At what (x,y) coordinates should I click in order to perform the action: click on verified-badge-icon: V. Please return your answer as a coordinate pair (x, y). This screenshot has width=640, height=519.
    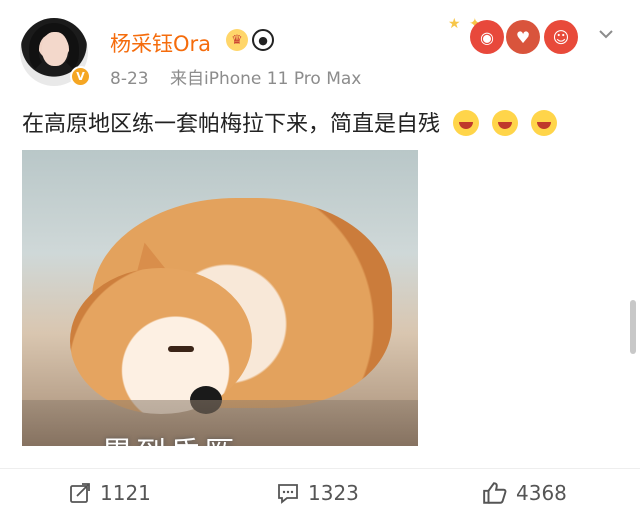
    Looking at the image, I should click on (80, 76).